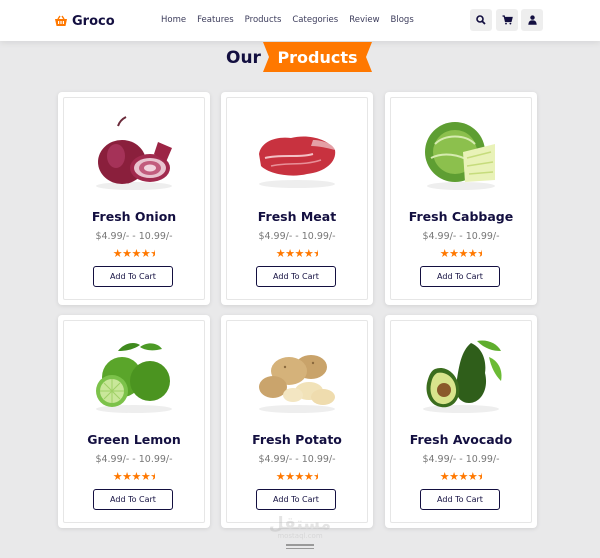 The image size is (600, 558). Describe the element at coordinates (134, 153) in the screenshot. I see `onion-image` at that location.